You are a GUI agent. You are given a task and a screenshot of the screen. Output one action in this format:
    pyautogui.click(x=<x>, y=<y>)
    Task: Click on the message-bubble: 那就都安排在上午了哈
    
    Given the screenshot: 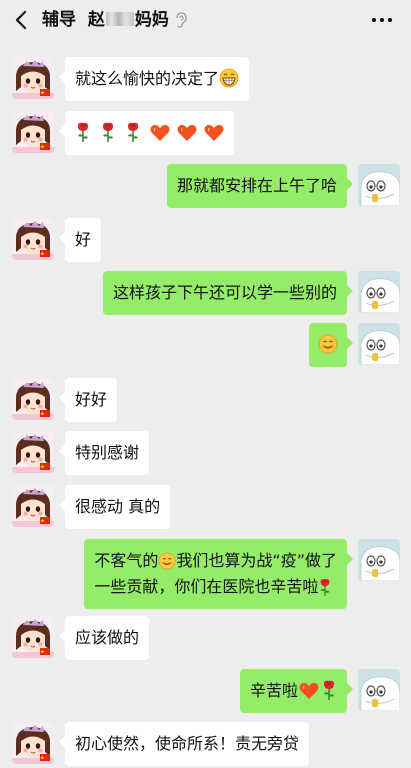 What is the action you would take?
    pyautogui.click(x=260, y=186)
    